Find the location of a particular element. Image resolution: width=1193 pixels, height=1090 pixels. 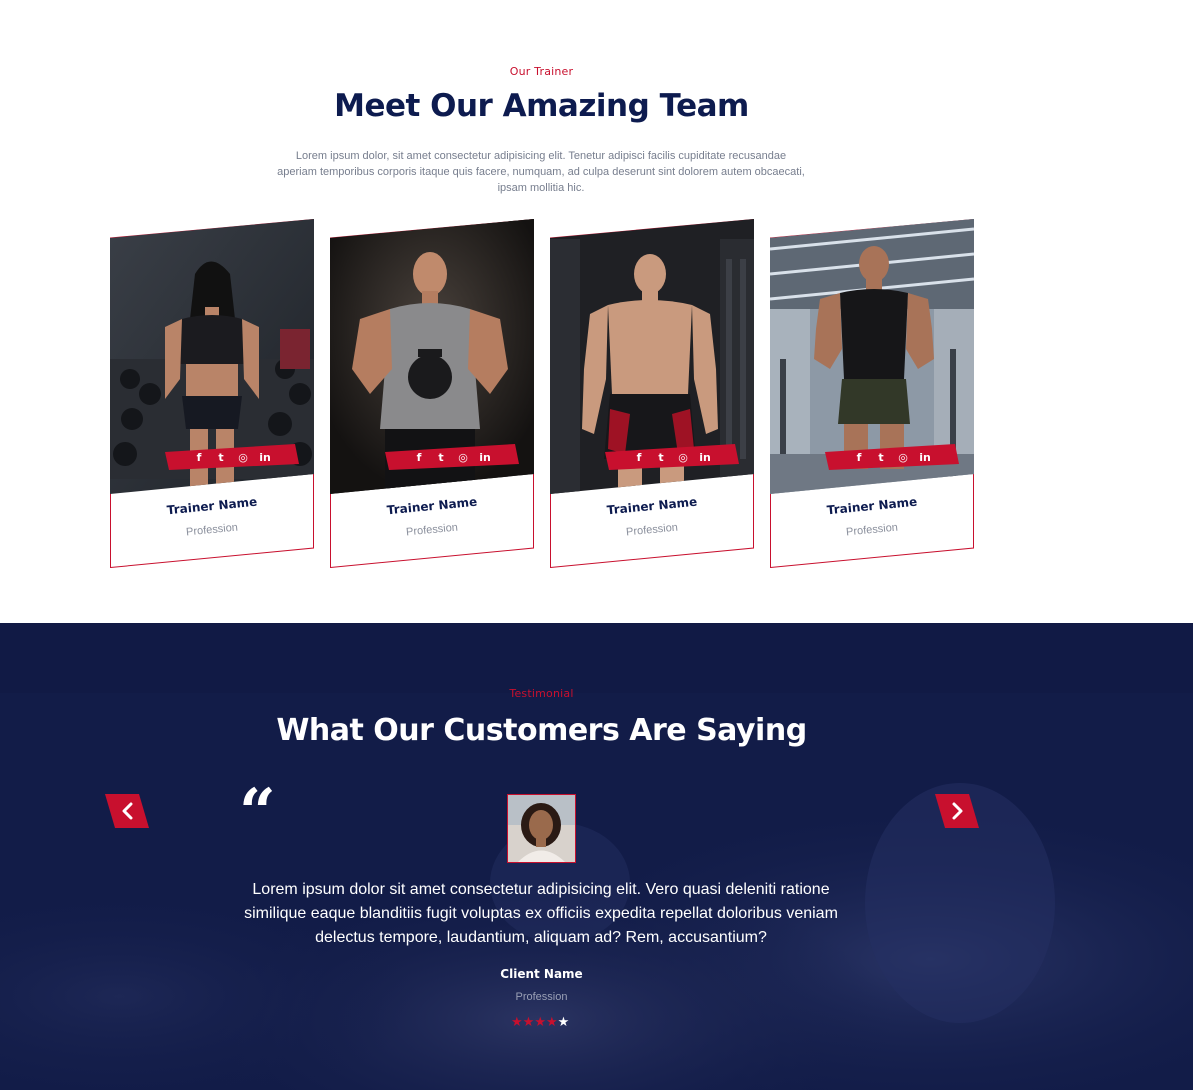

team-eyebrow: Our Trainer is located at coordinates (541, 71).